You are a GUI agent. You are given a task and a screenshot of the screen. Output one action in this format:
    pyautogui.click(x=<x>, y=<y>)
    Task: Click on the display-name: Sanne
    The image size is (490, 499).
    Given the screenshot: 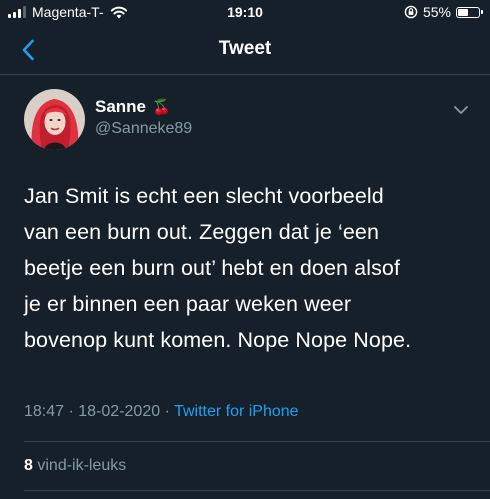 What is the action you would take?
    pyautogui.click(x=121, y=106)
    